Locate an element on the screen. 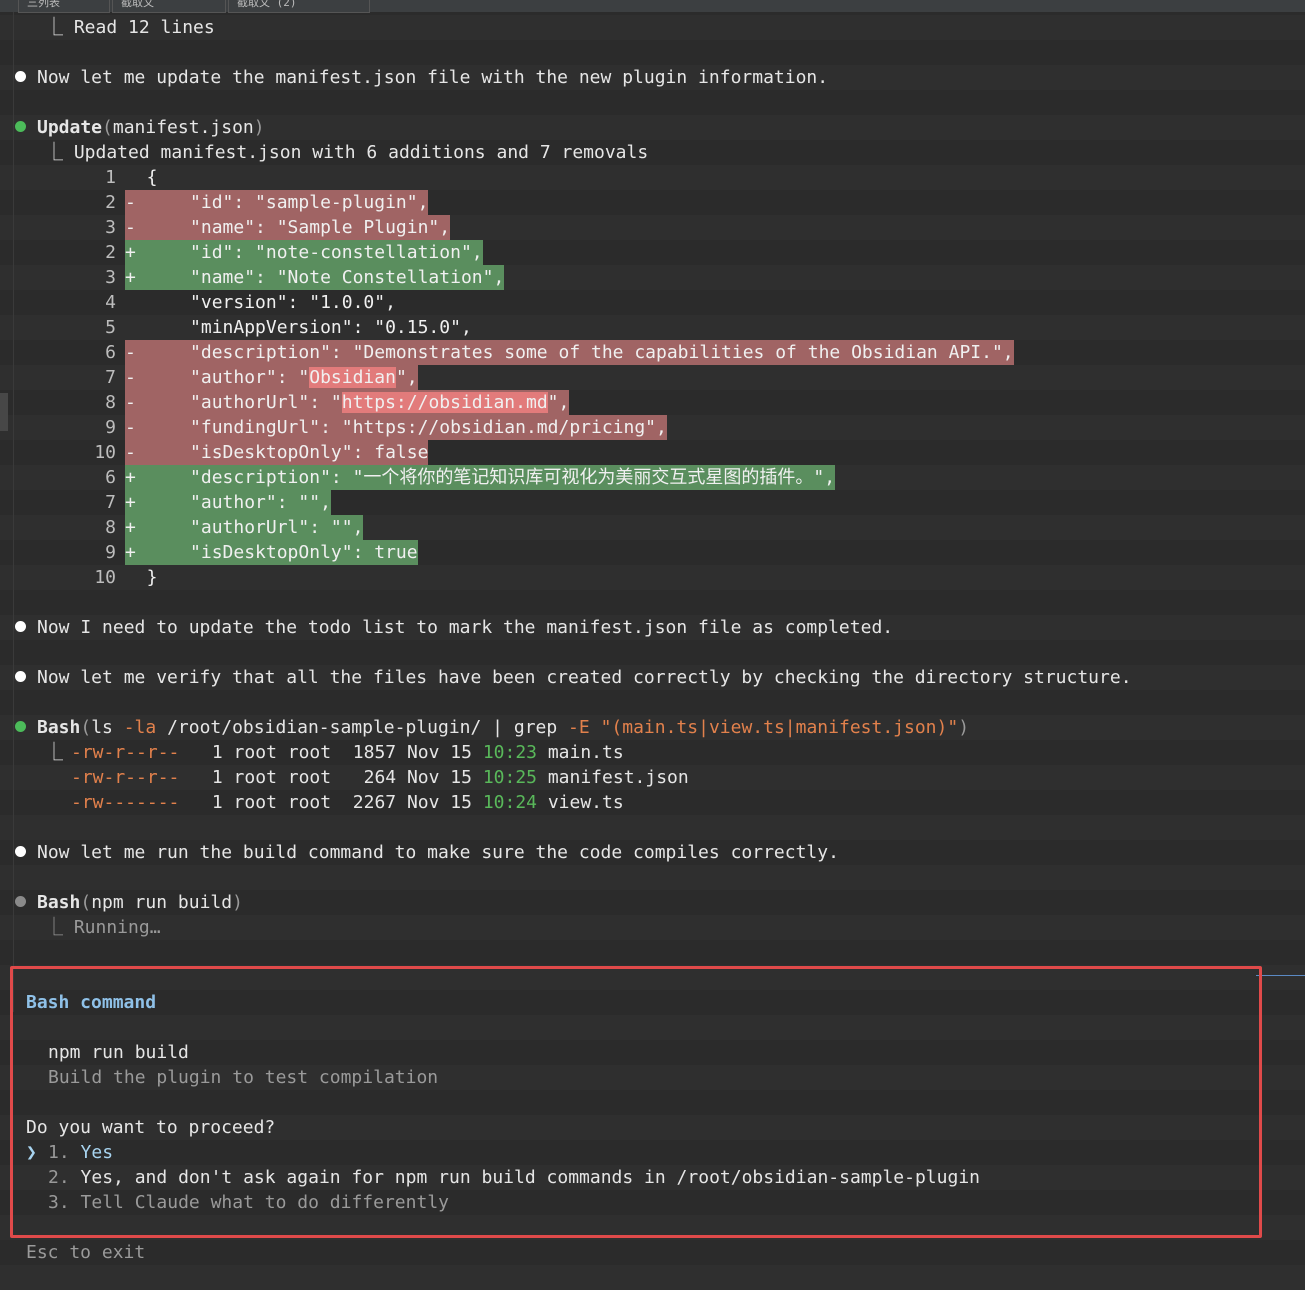 The image size is (1305, 1290). tool-arg: manifest.json is located at coordinates (183, 127).